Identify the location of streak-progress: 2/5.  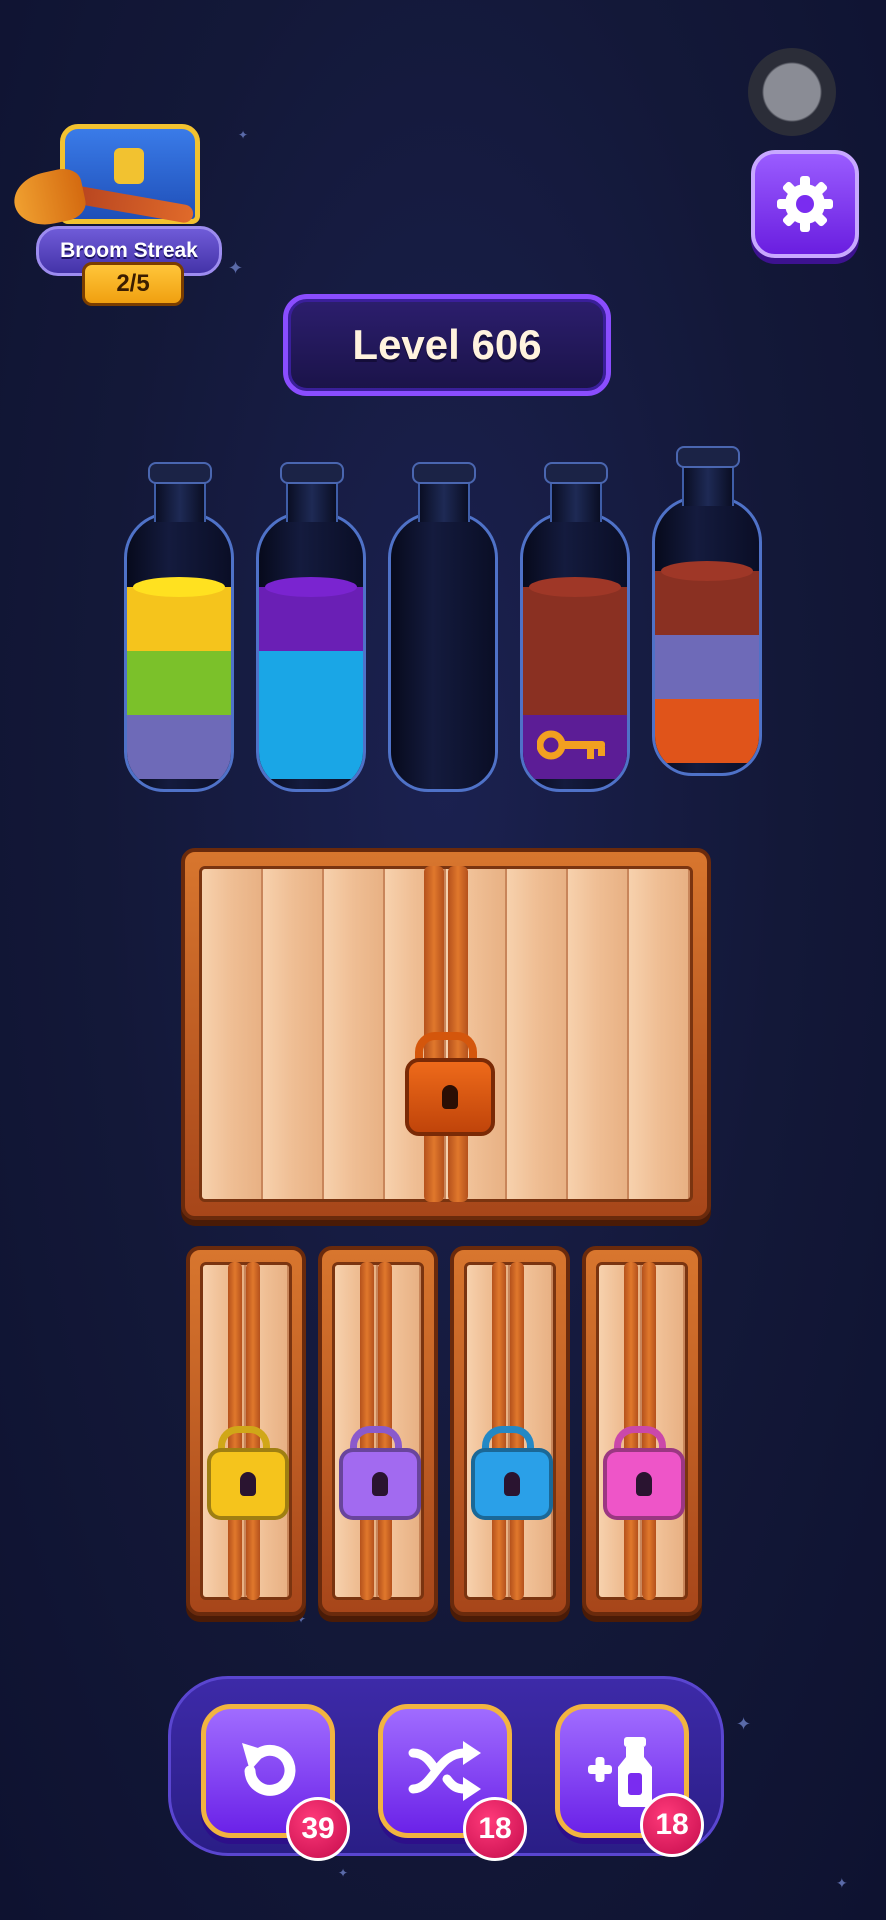
(133, 284).